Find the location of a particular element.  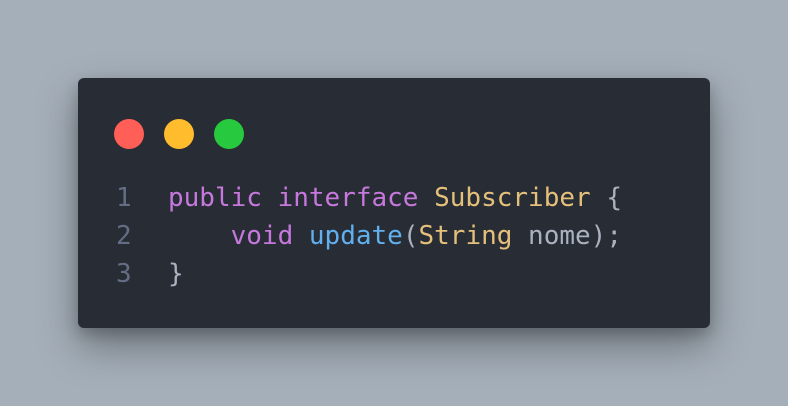

code-token-keyword: public is located at coordinates (215, 198).